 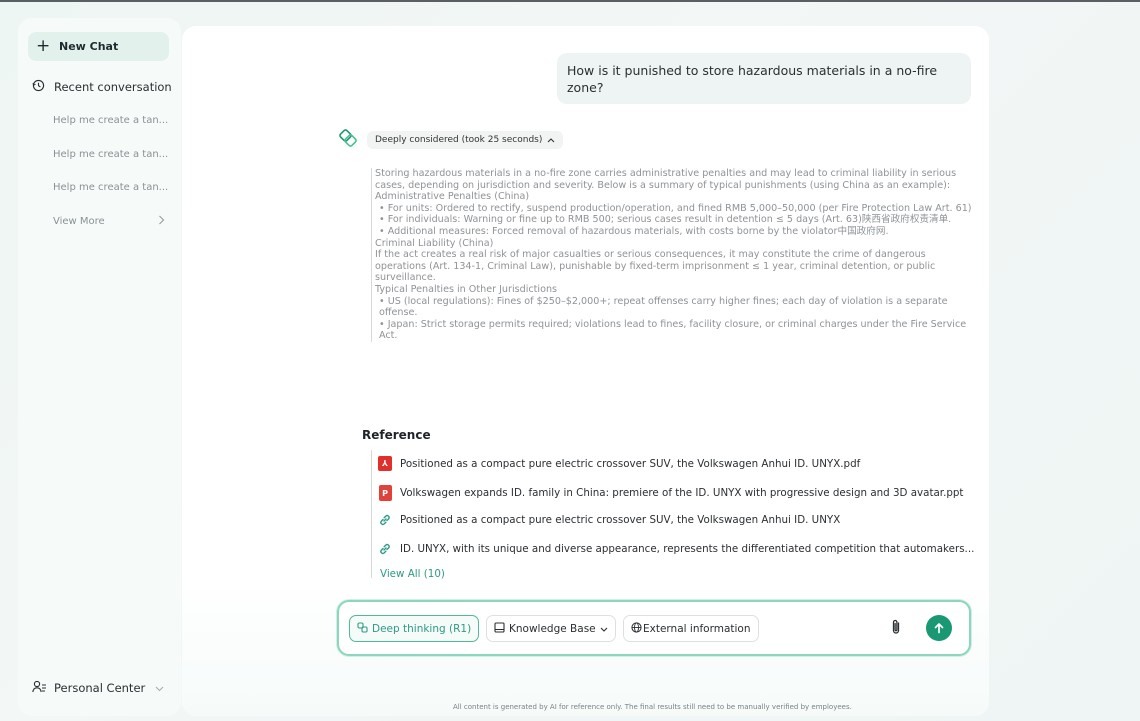 I want to click on history-icon, so click(x=40, y=87).